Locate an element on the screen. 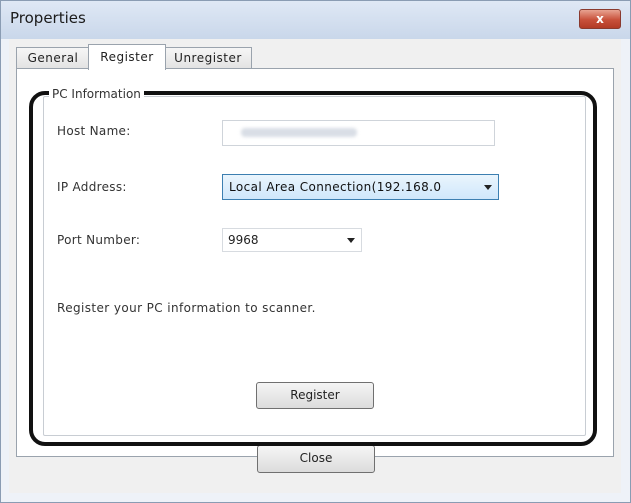 The image size is (631, 503). ip-address-label: IP Address: is located at coordinates (92, 187).